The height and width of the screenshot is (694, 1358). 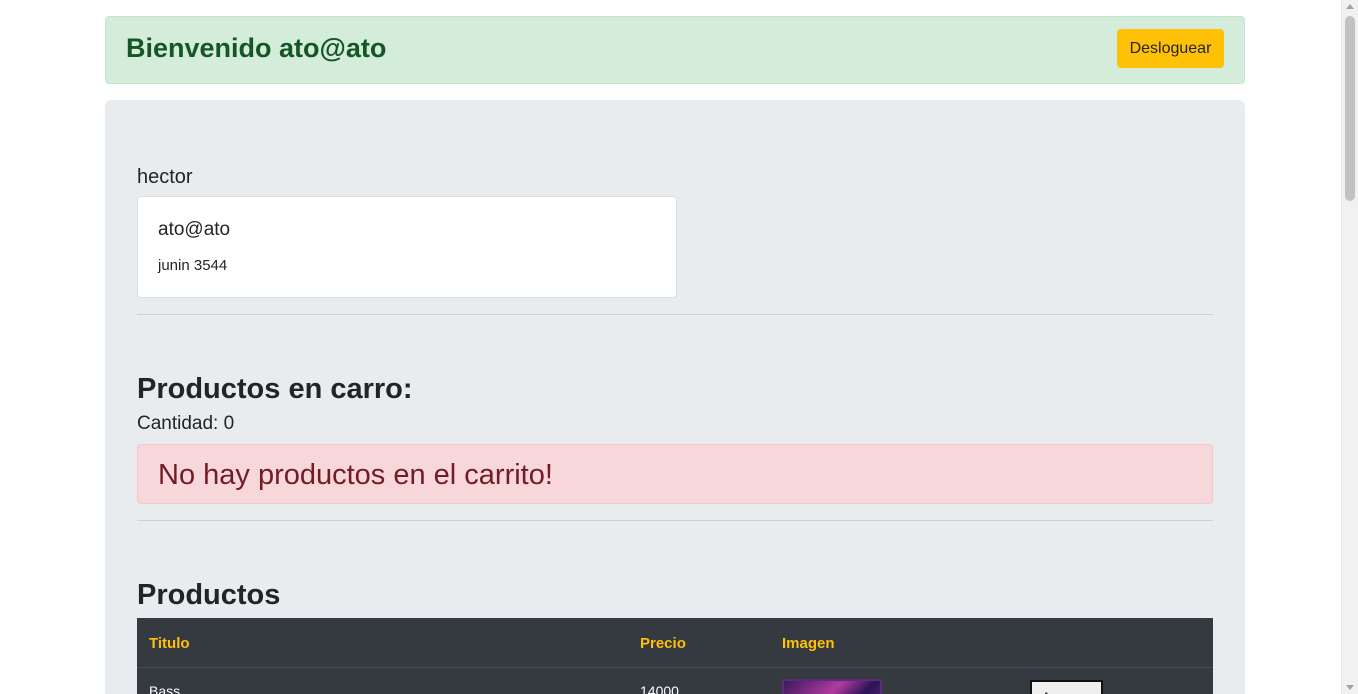 I want to click on add-to-cart-button: Agregar, so click(x=1066, y=687).